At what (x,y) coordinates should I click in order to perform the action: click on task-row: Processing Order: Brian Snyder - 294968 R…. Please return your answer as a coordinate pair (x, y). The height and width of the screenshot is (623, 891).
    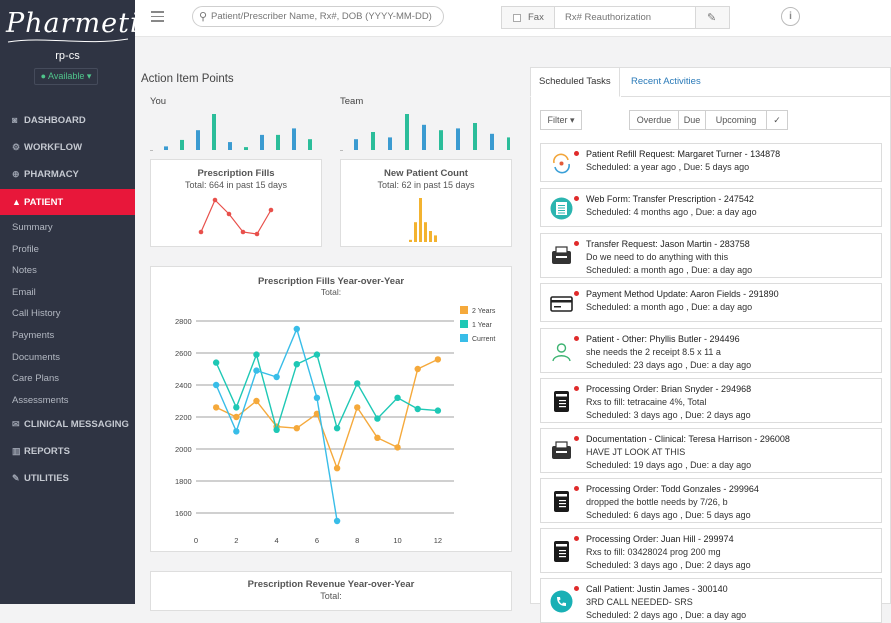
    Looking at the image, I should click on (711, 400).